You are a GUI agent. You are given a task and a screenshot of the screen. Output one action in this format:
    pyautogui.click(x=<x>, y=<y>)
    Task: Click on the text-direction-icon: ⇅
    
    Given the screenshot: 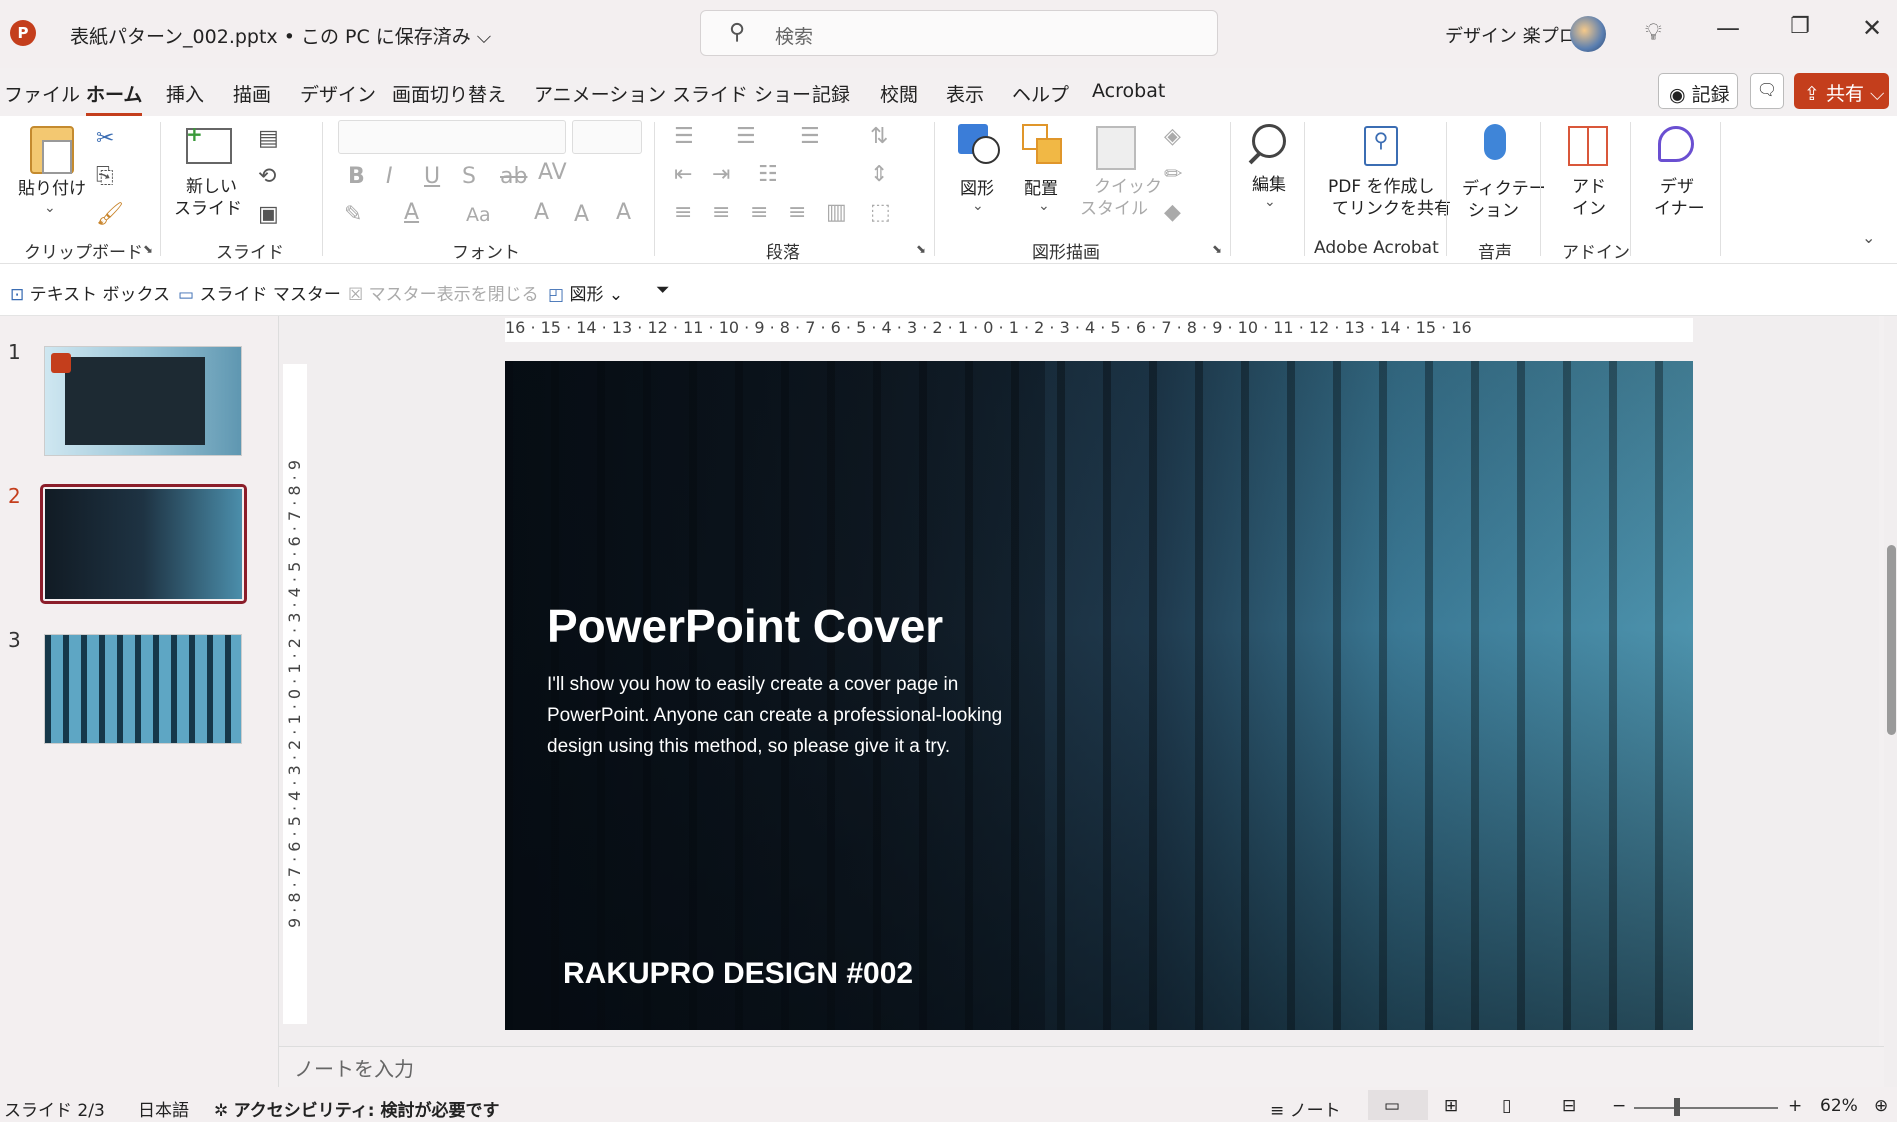 What is the action you would take?
    pyautogui.click(x=879, y=136)
    